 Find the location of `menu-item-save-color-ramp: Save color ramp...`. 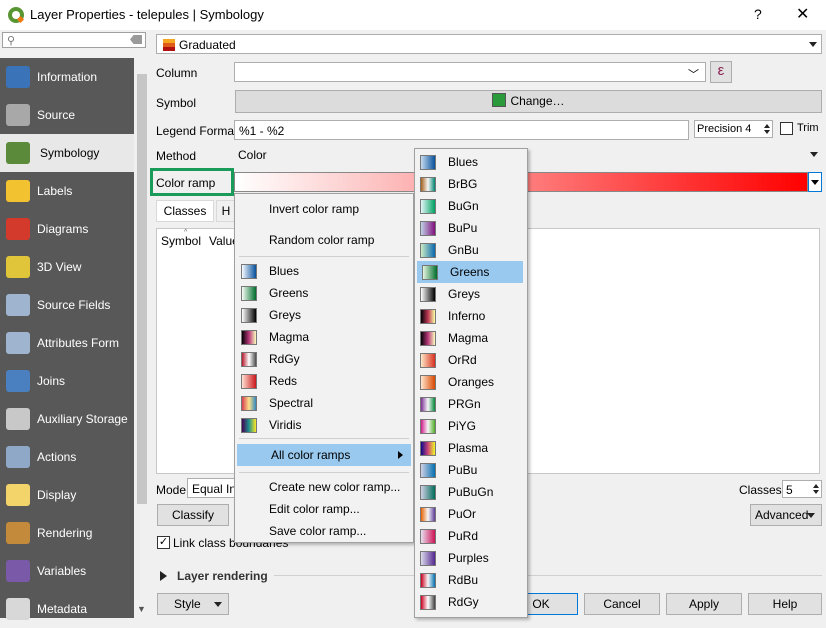

menu-item-save-color-ramp: Save color ramp... is located at coordinates (324, 531).